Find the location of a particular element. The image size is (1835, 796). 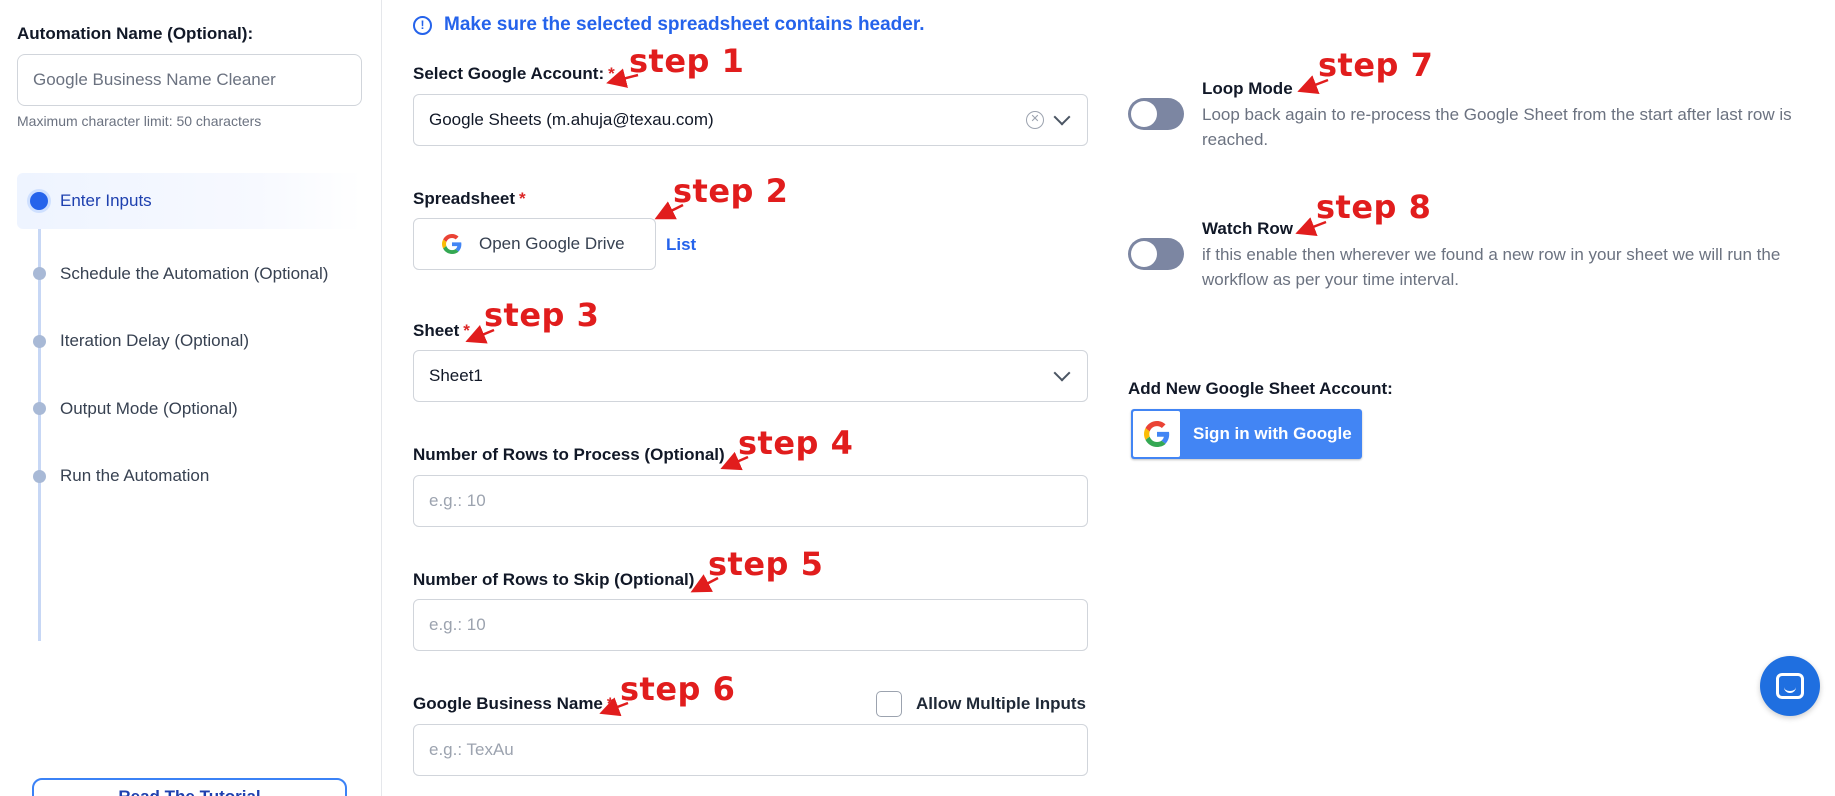

step-output-mode: Output Mode (Optional) is located at coordinates (189, 409).